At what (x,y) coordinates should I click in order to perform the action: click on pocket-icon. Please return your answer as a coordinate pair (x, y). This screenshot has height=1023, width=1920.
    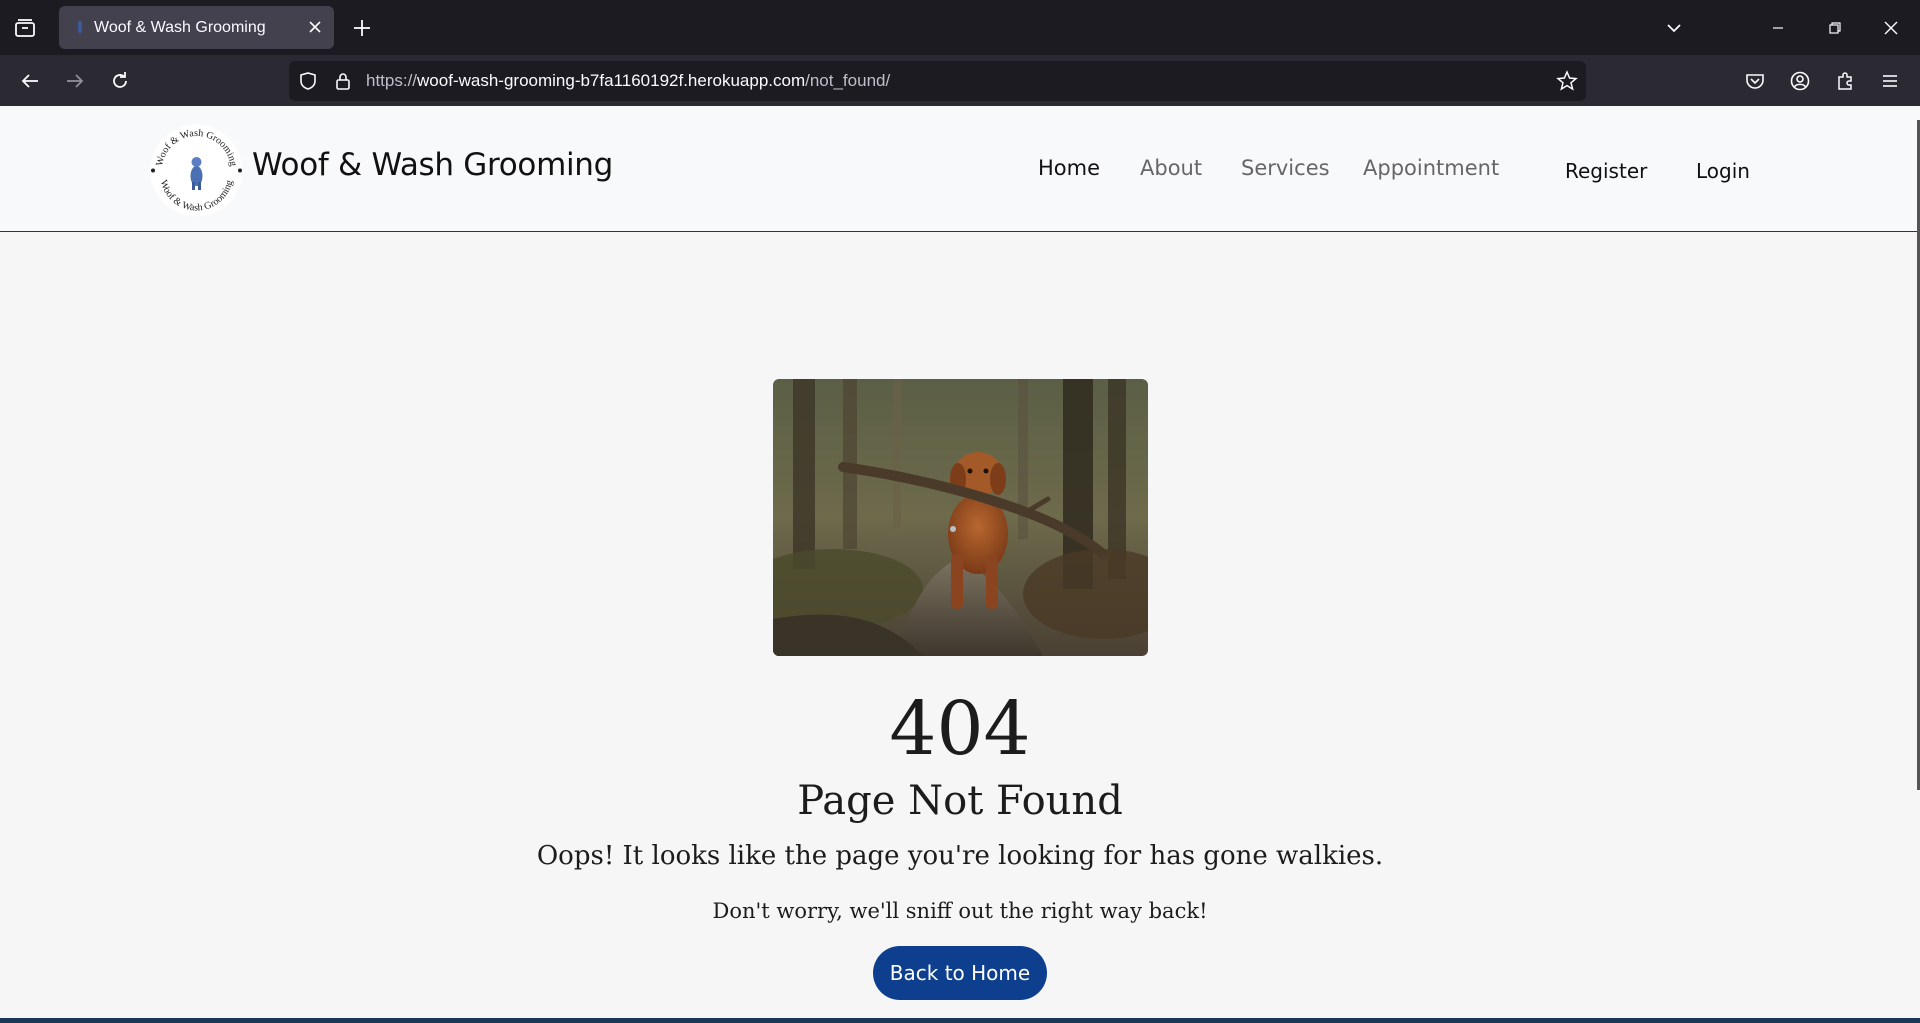
    Looking at the image, I should click on (1755, 81).